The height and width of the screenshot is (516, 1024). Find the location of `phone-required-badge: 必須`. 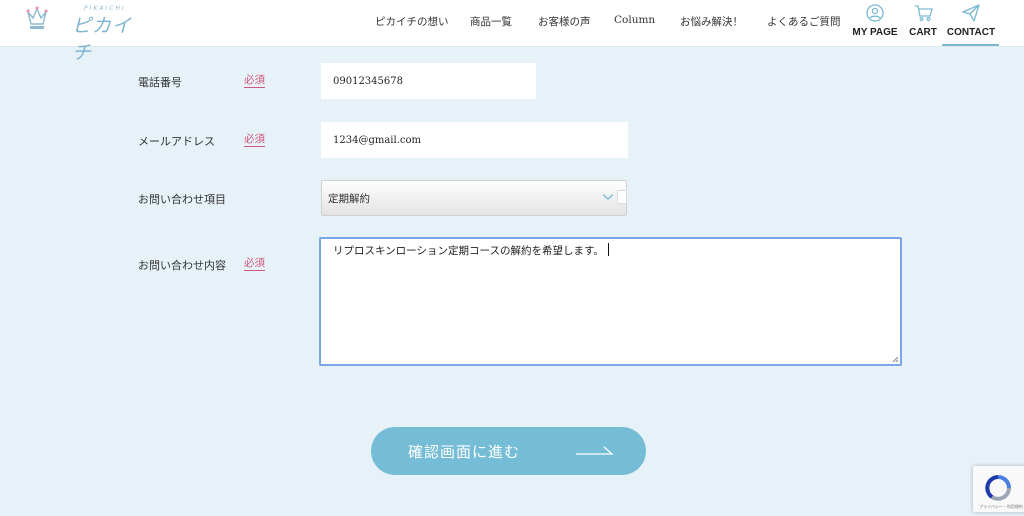

phone-required-badge: 必須 is located at coordinates (254, 81).